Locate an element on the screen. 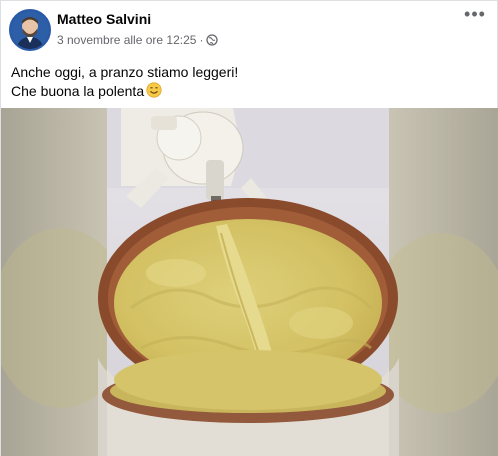  globe-icon is located at coordinates (212, 41).